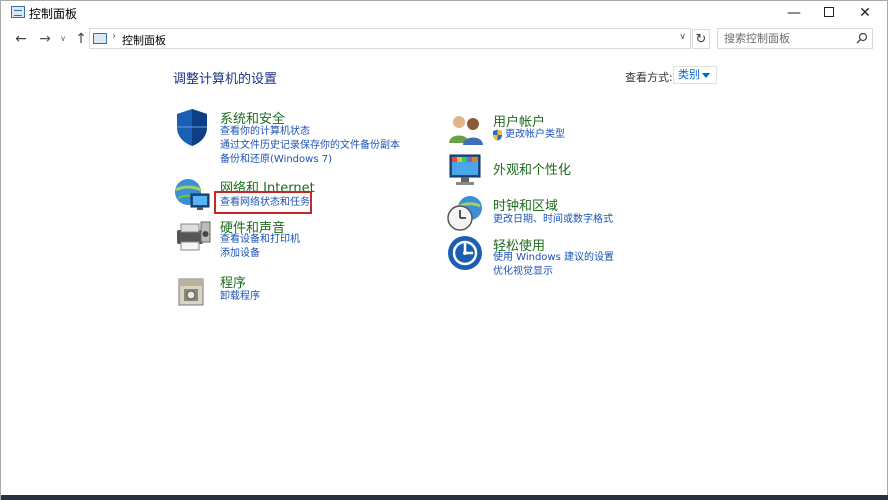 Image resolution: width=888 pixels, height=500 pixels. Describe the element at coordinates (525, 204) in the screenshot. I see `category-title-clock-region: 时钟和区域` at that location.